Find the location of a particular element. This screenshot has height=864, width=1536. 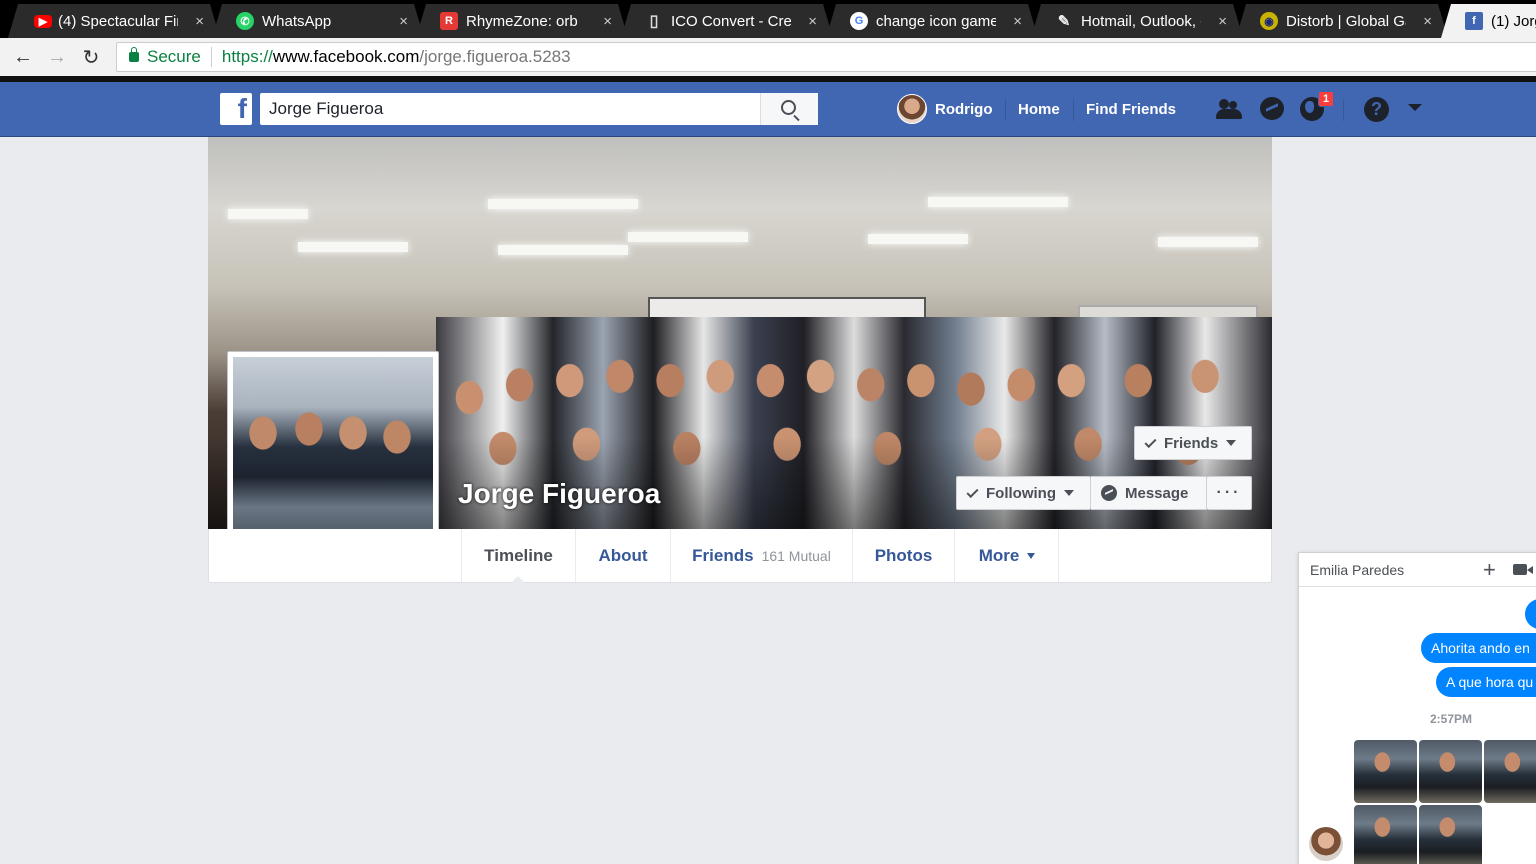

tab-title: RhymeZone: orb is located at coordinates (522, 21).